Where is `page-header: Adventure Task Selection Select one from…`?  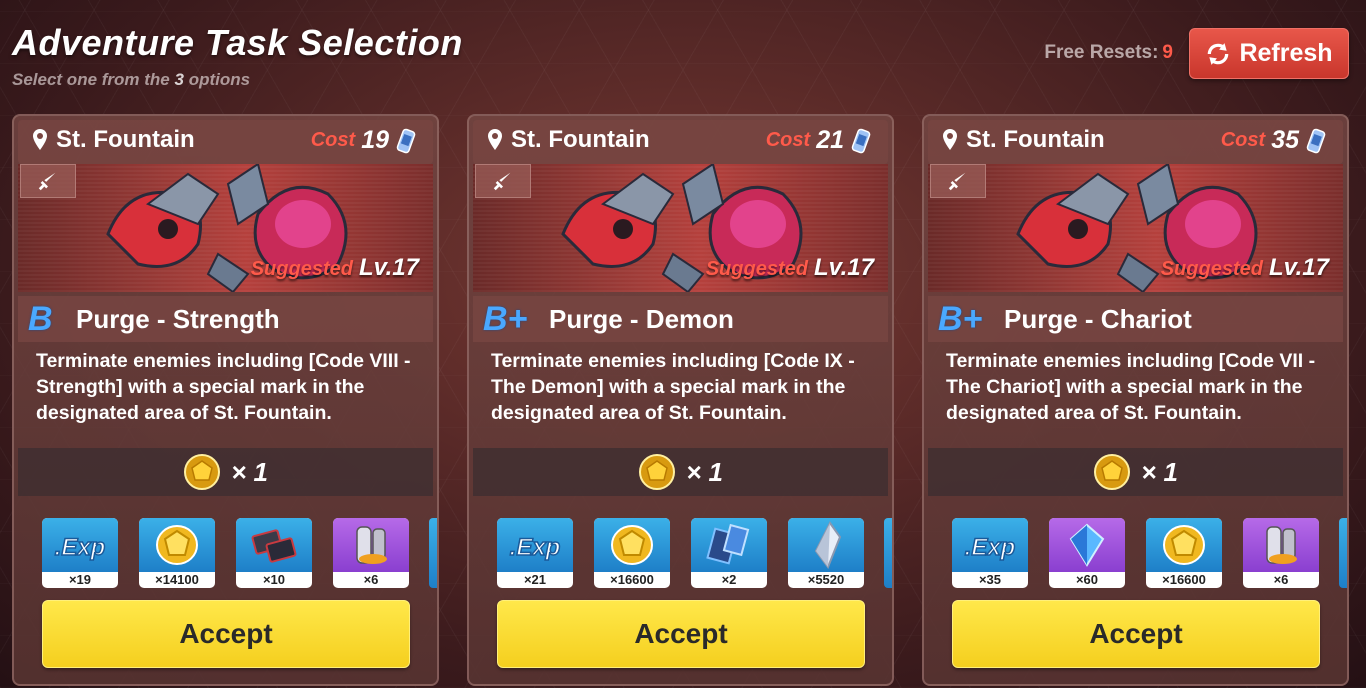 page-header: Adventure Task Selection Select one from… is located at coordinates (237, 56).